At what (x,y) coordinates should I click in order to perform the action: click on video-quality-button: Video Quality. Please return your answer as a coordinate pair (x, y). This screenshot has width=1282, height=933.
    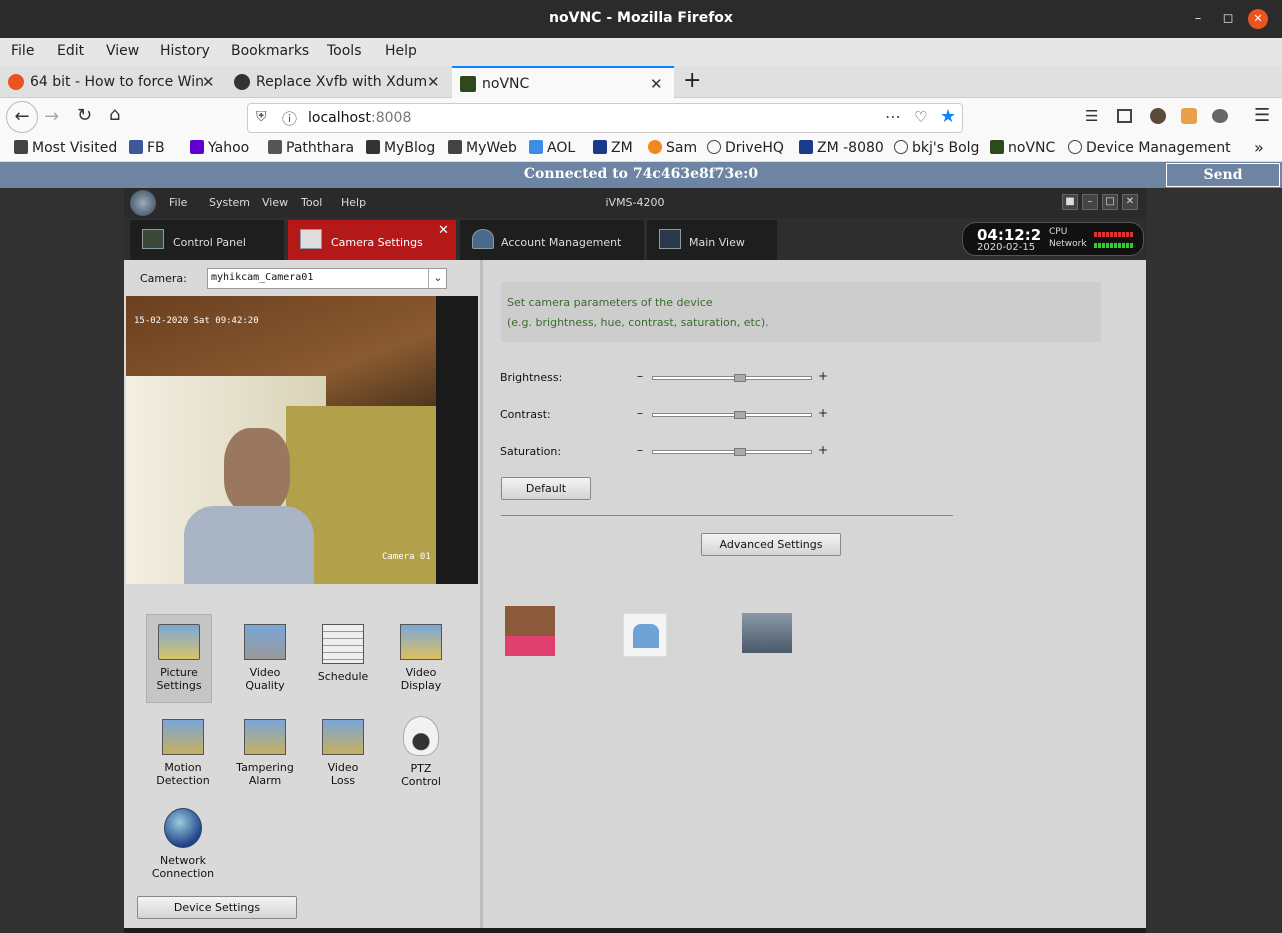
    Looking at the image, I should click on (265, 658).